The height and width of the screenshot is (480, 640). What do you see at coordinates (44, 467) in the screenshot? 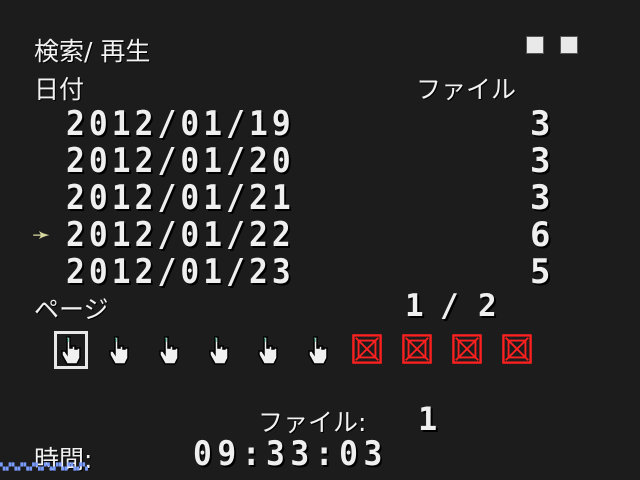
I see `signal-strip: ▚▞▚▞▚▞▚▞▚▞▚▞▚▞▚` at bounding box center [44, 467].